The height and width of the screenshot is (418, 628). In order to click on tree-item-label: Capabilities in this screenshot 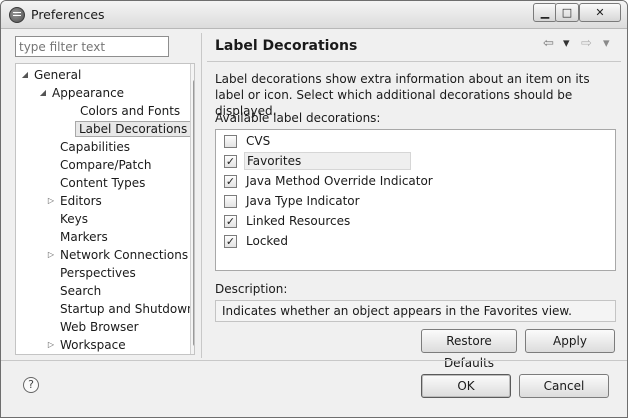, I will do `click(95, 147)`.